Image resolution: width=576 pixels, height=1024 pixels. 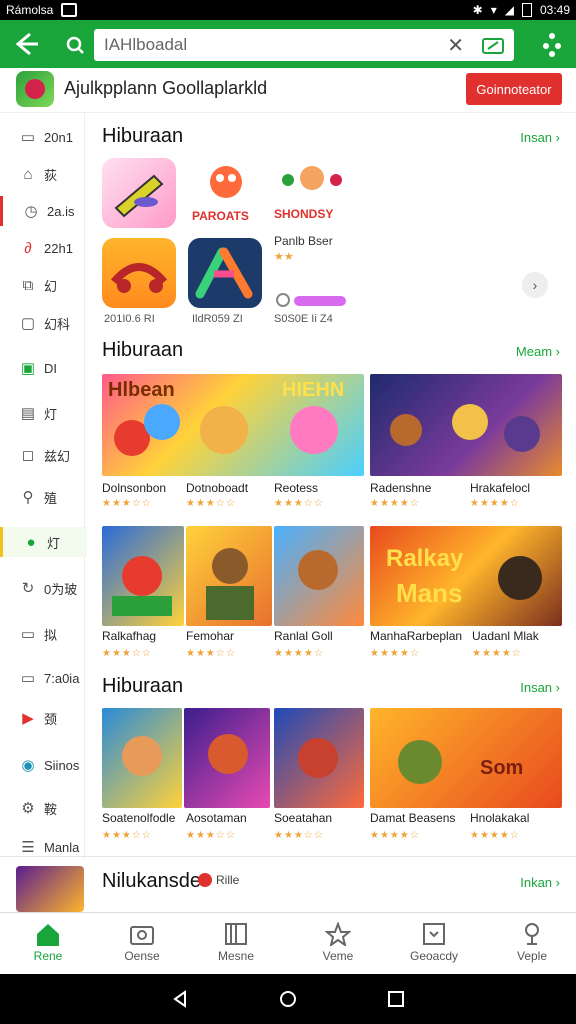 What do you see at coordinates (535, 285) in the screenshot?
I see `scroll-right-icon: ›` at bounding box center [535, 285].